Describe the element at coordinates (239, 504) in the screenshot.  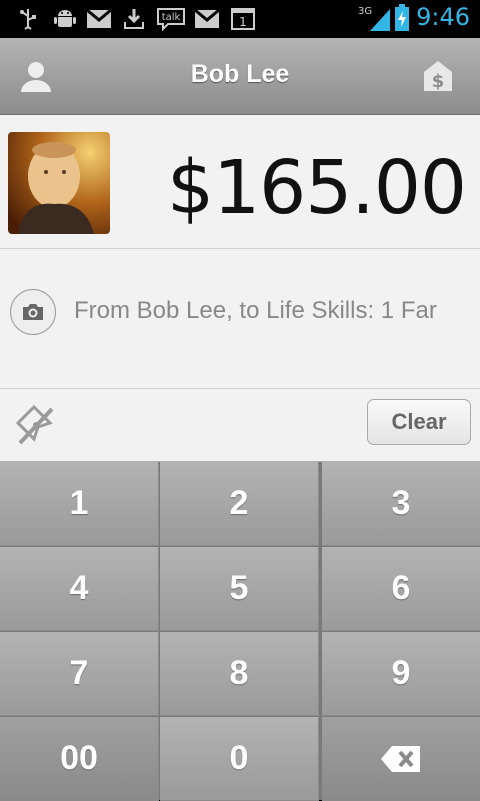
I see `key-2: 2` at that location.